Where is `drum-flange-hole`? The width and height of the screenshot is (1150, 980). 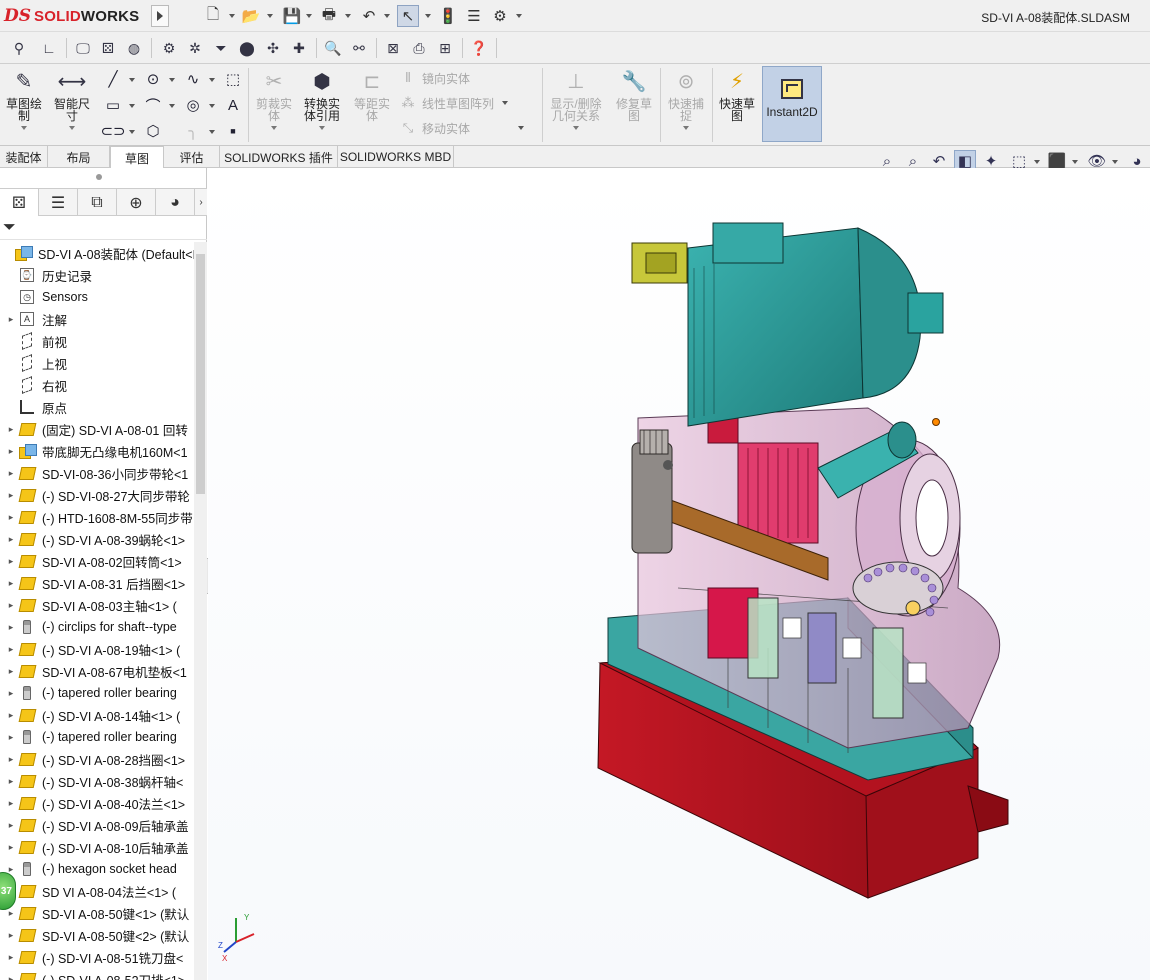
drum-flange-hole is located at coordinates (932, 518).